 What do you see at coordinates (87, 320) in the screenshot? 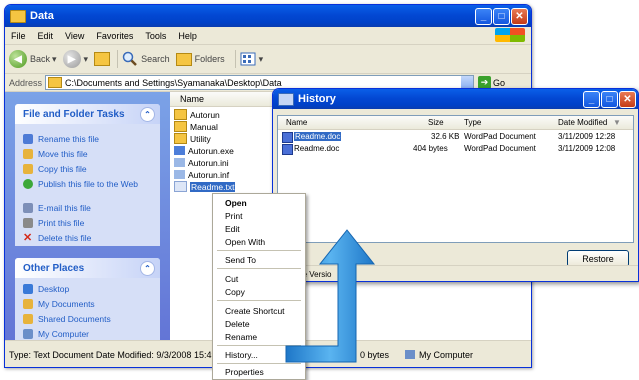
I see `place-shared-documents: Shared Documents` at bounding box center [87, 320].